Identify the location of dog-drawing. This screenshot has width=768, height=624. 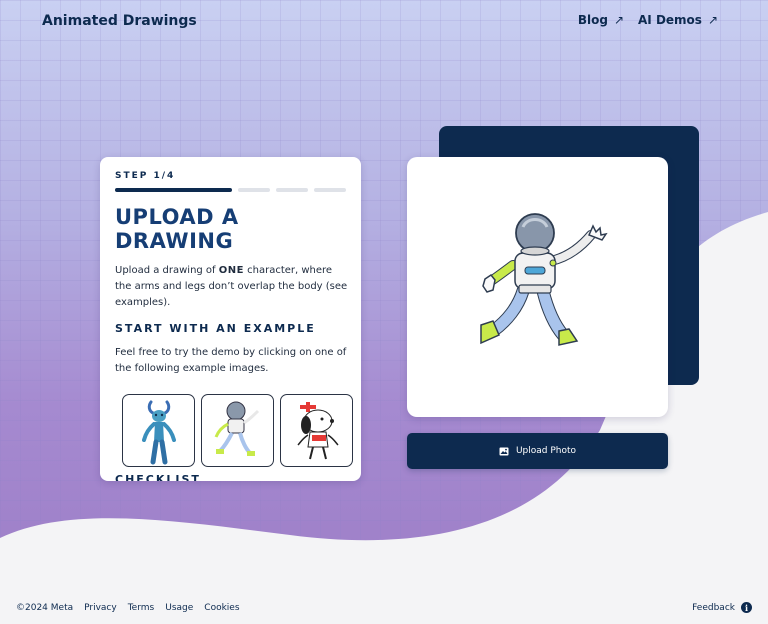
(317, 430).